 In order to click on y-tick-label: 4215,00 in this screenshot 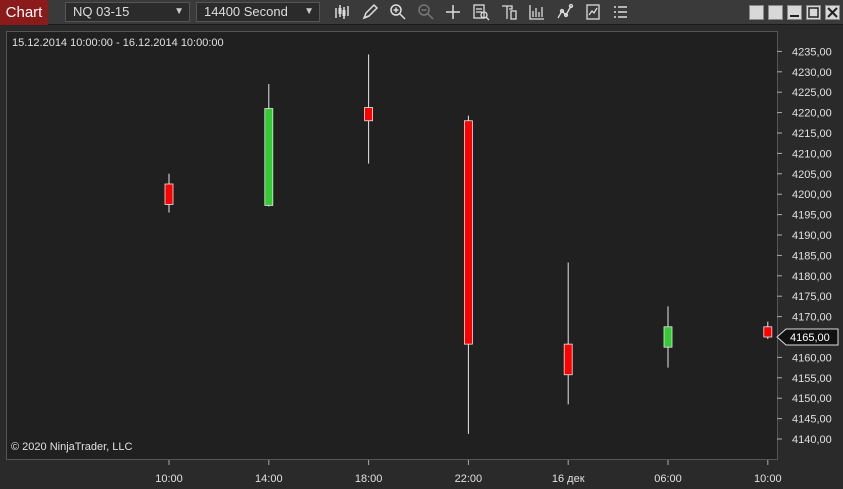, I will do `click(812, 134)`.